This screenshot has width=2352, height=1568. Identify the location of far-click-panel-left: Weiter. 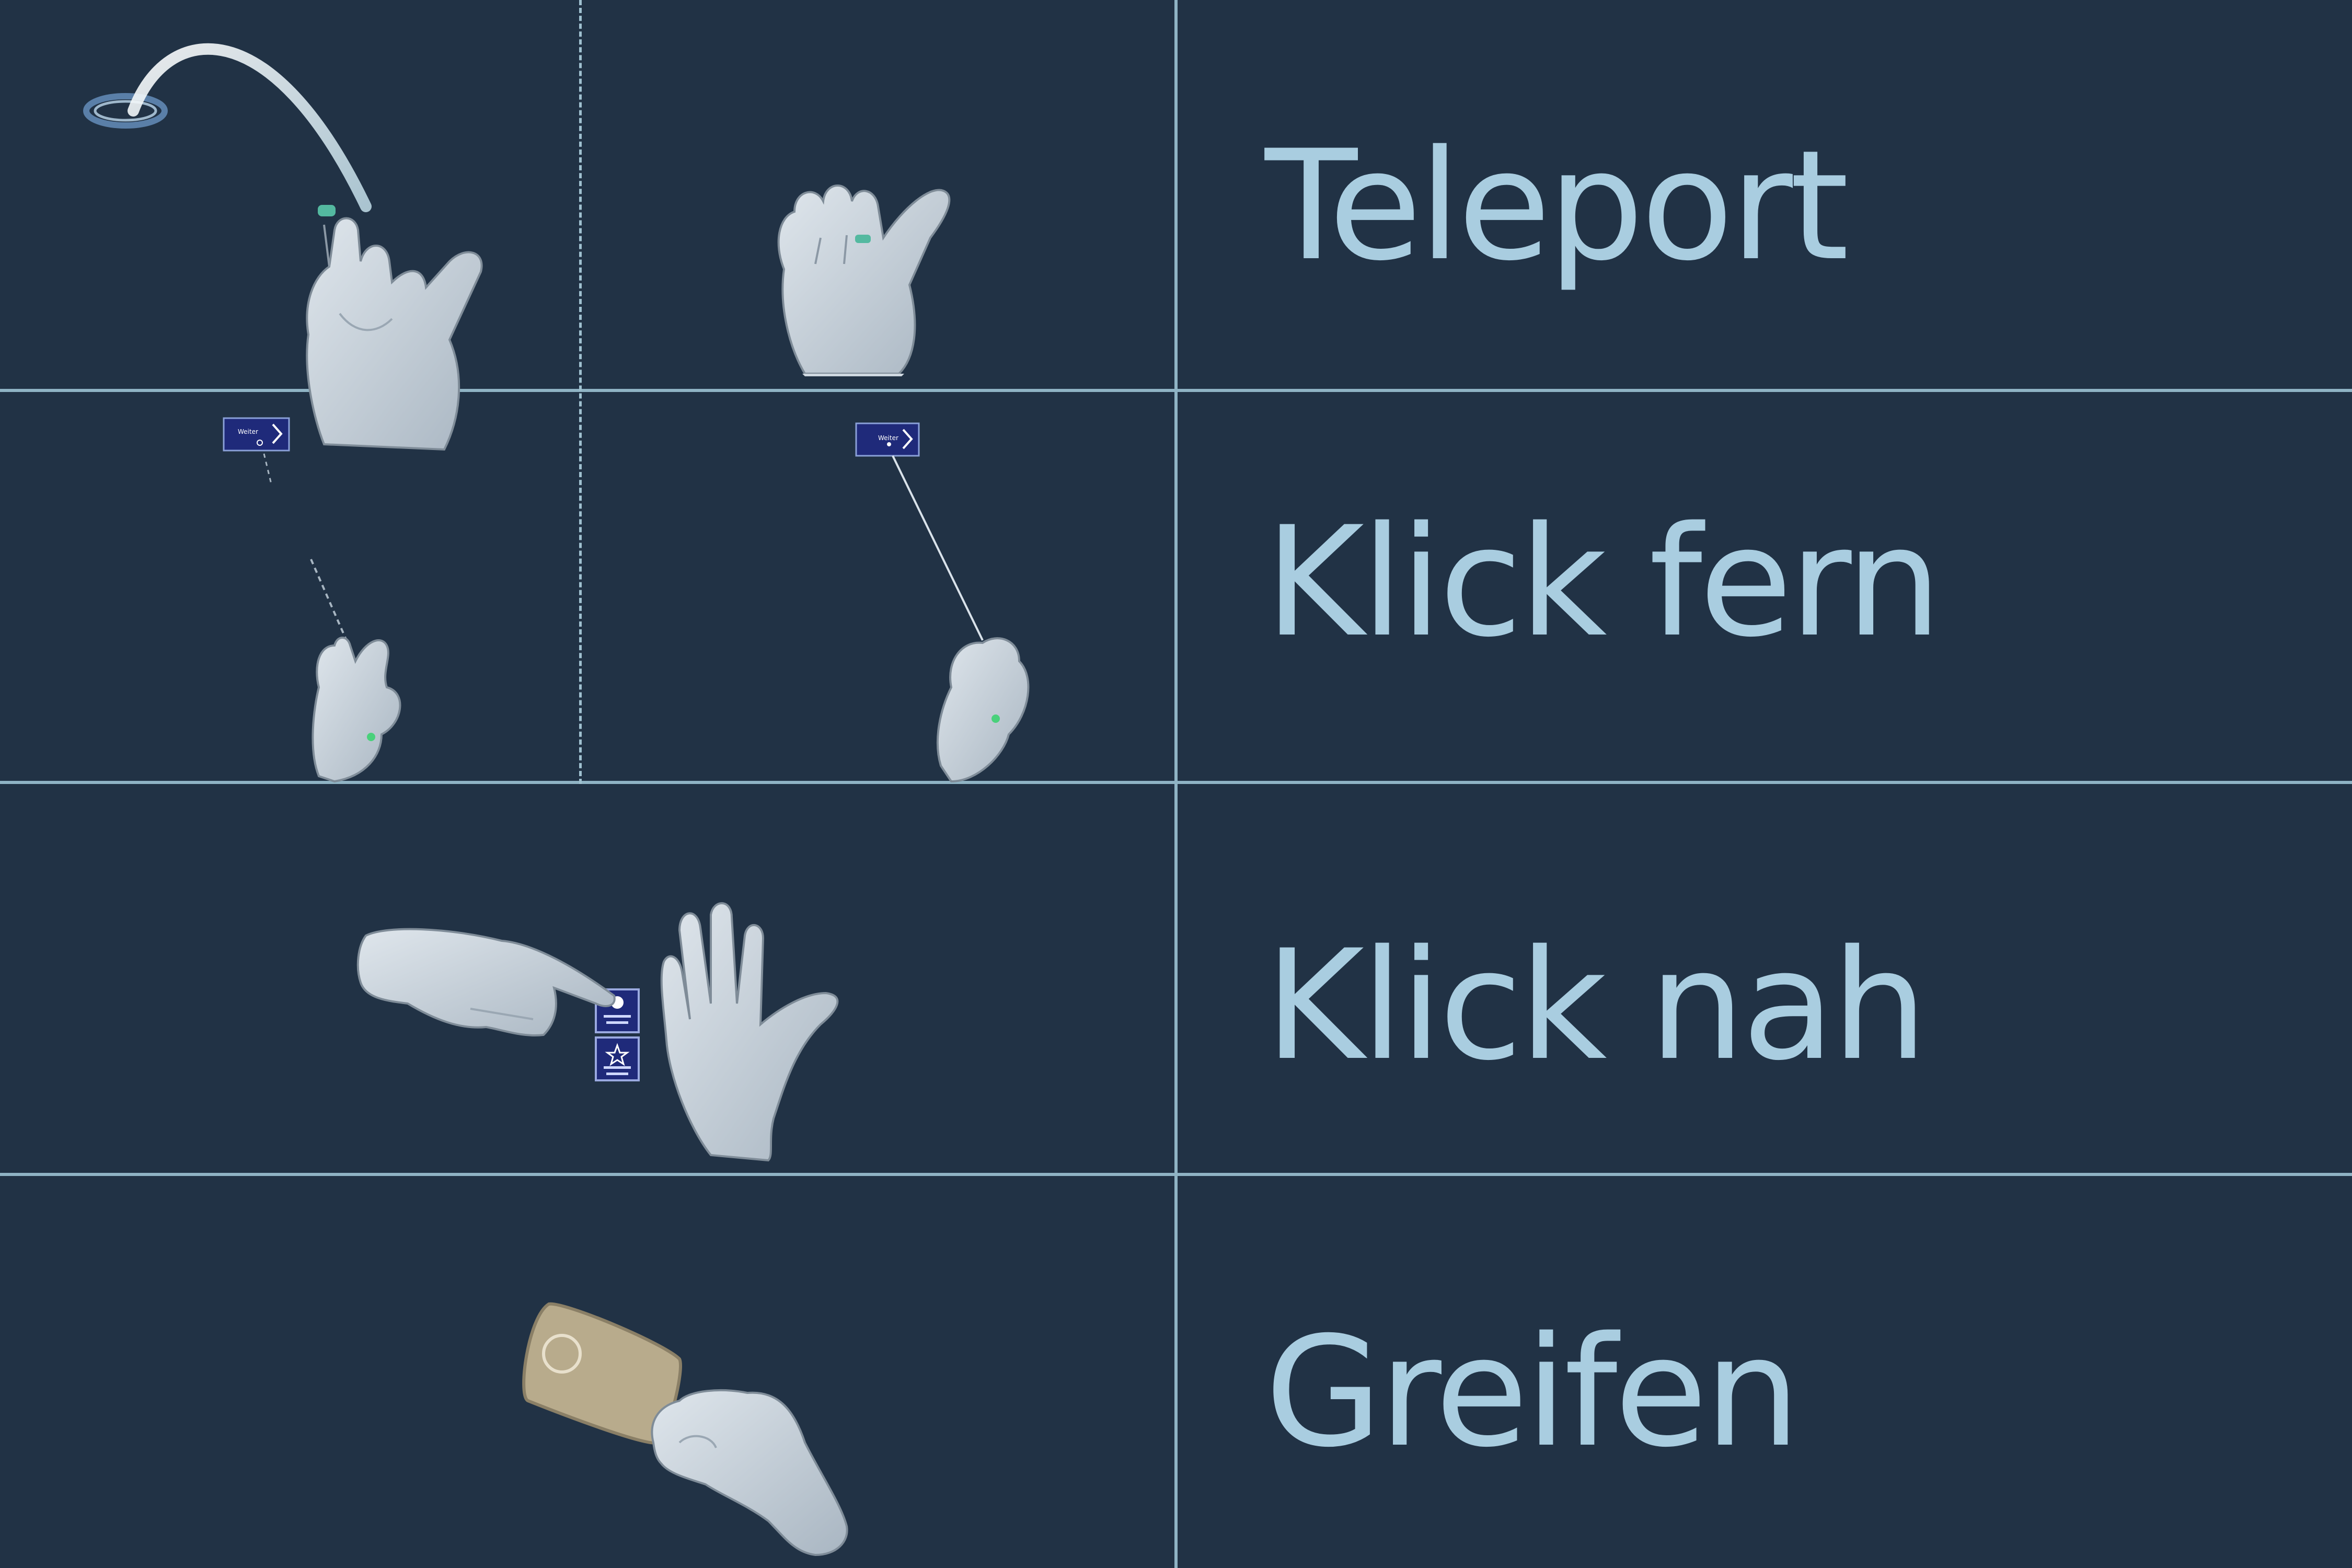
(256, 434).